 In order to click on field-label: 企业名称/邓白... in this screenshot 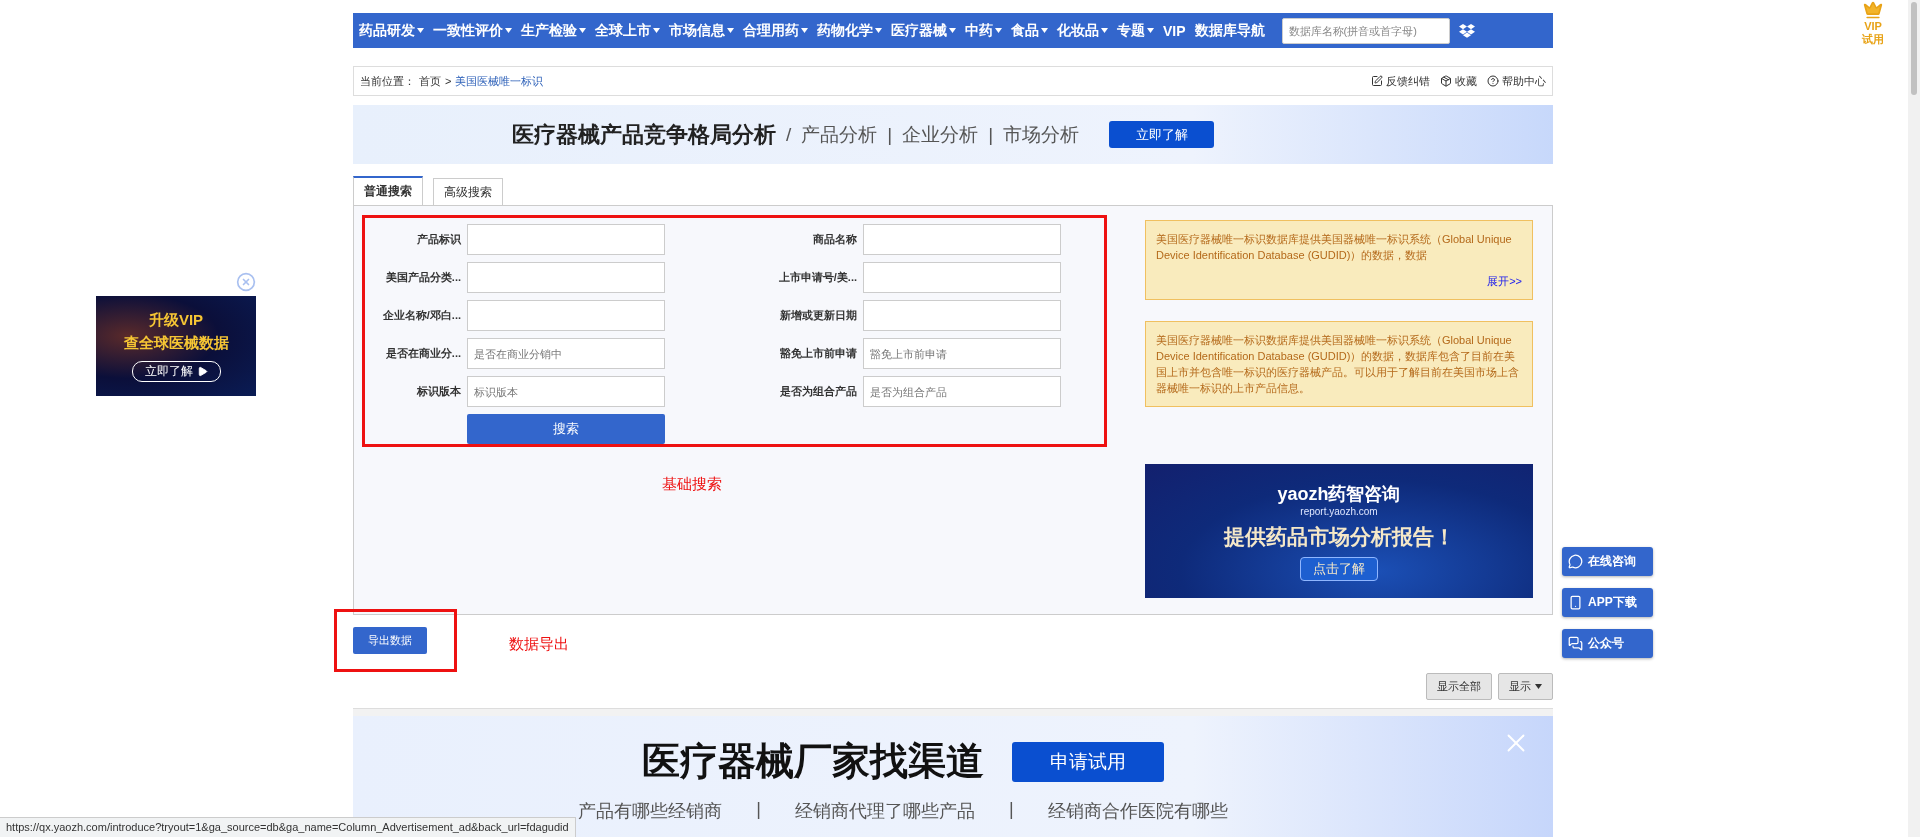, I will do `click(421, 315)`.